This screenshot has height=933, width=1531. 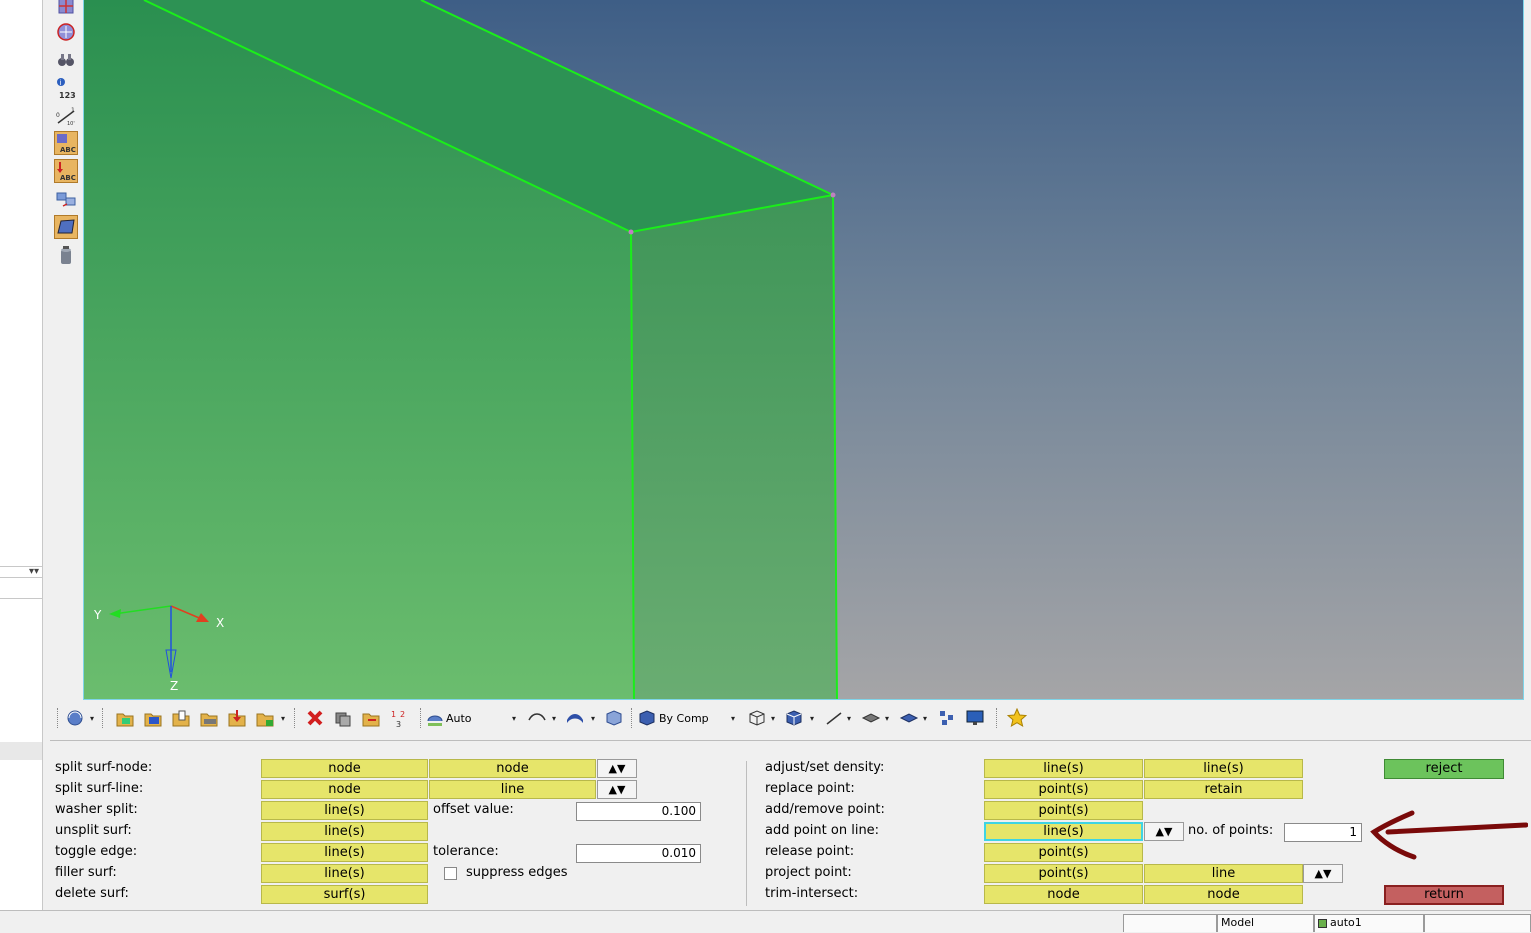 What do you see at coordinates (21, 751) in the screenshot?
I see `pane-selected-row` at bounding box center [21, 751].